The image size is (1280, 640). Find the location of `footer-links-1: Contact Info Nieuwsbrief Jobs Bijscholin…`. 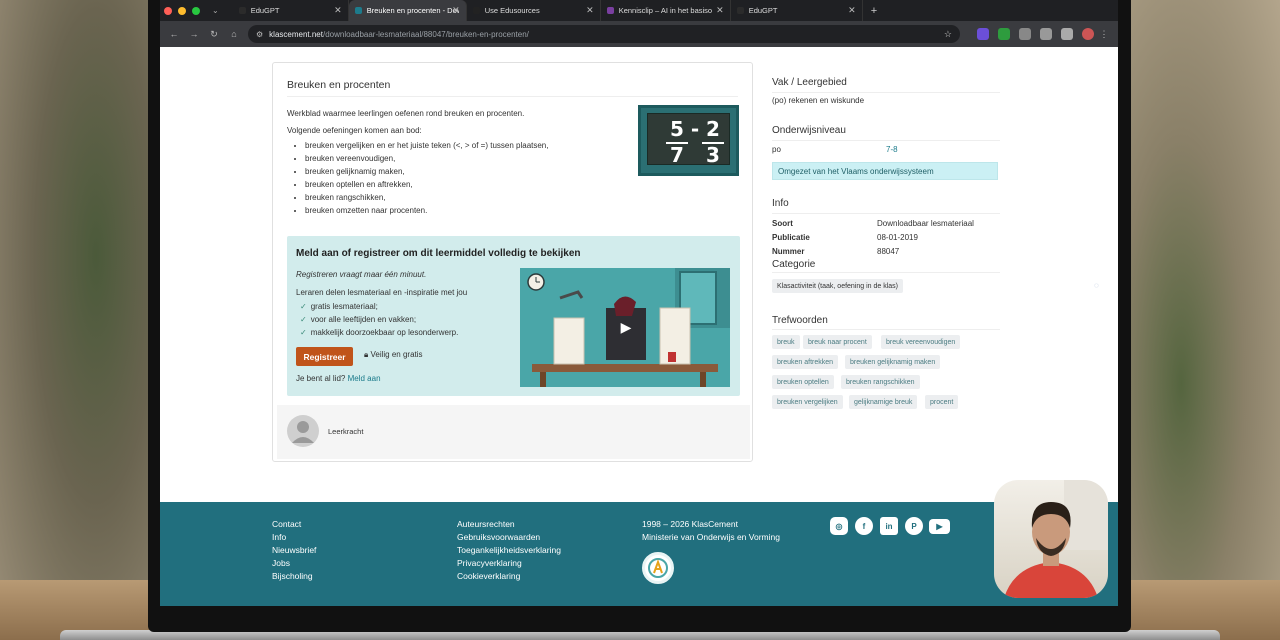

footer-links-1: Contact Info Nieuwsbrief Jobs Bijscholin… is located at coordinates (294, 550).